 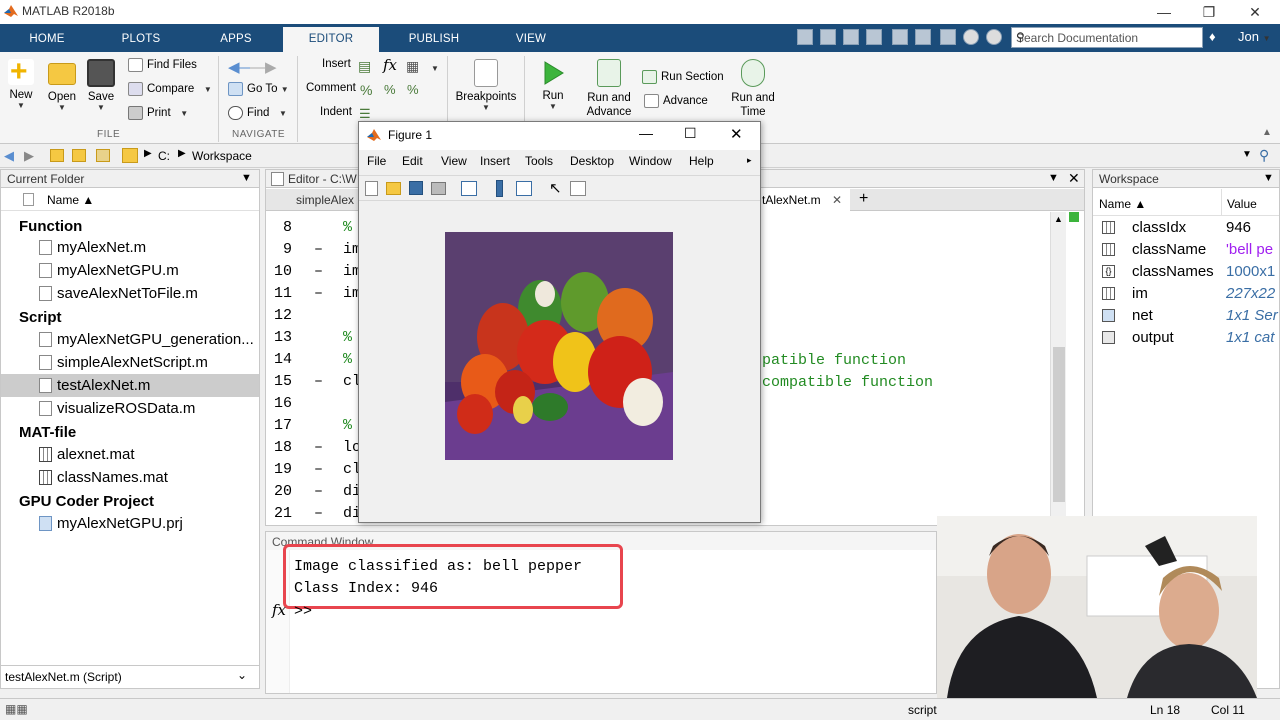 I want to click on insert-dropdown: ▼, so click(x=435, y=67).